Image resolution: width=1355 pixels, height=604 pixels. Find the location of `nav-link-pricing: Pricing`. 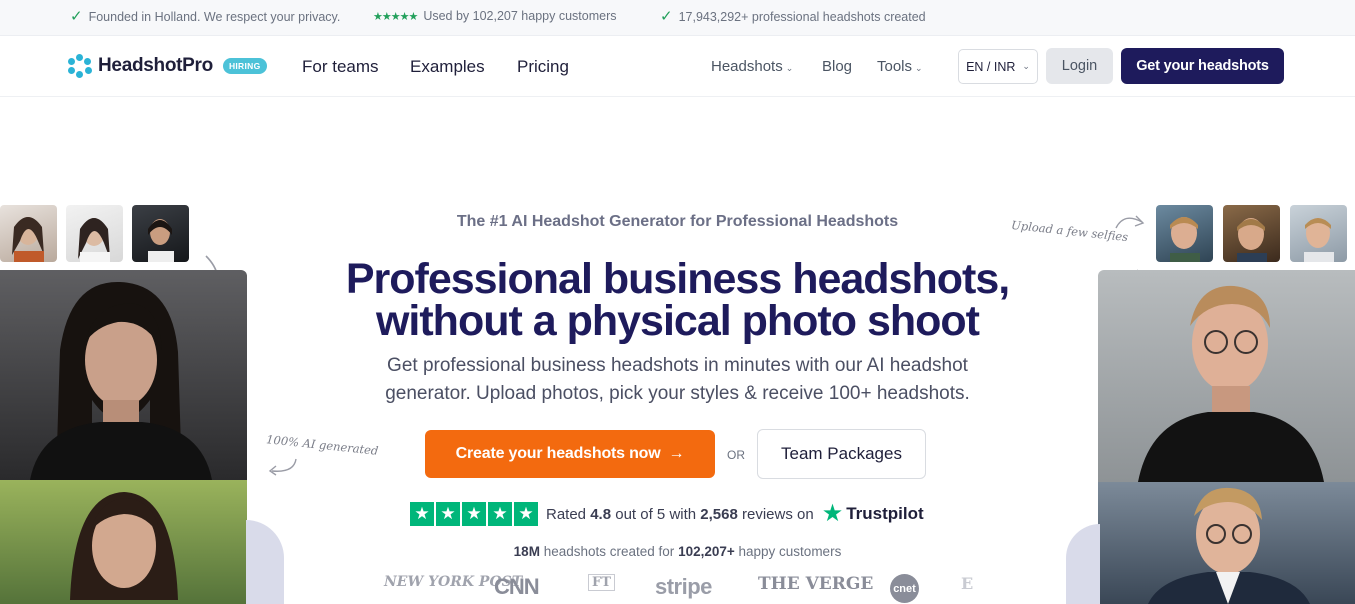

nav-link-pricing: Pricing is located at coordinates (543, 67).